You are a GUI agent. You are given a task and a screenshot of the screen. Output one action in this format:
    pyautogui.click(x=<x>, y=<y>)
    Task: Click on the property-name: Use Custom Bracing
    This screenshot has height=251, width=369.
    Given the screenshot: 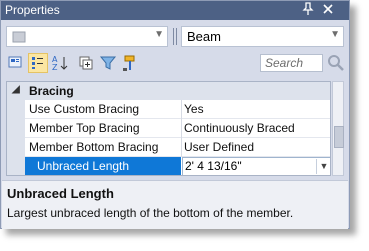 What is the action you would take?
    pyautogui.click(x=84, y=109)
    